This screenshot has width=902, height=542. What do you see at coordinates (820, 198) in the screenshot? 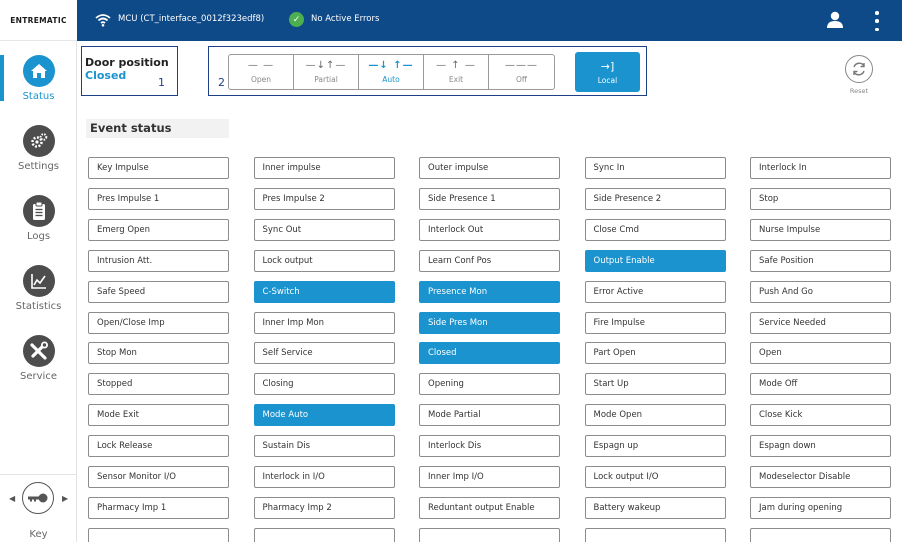
I see `event-indicator: Stop` at bounding box center [820, 198].